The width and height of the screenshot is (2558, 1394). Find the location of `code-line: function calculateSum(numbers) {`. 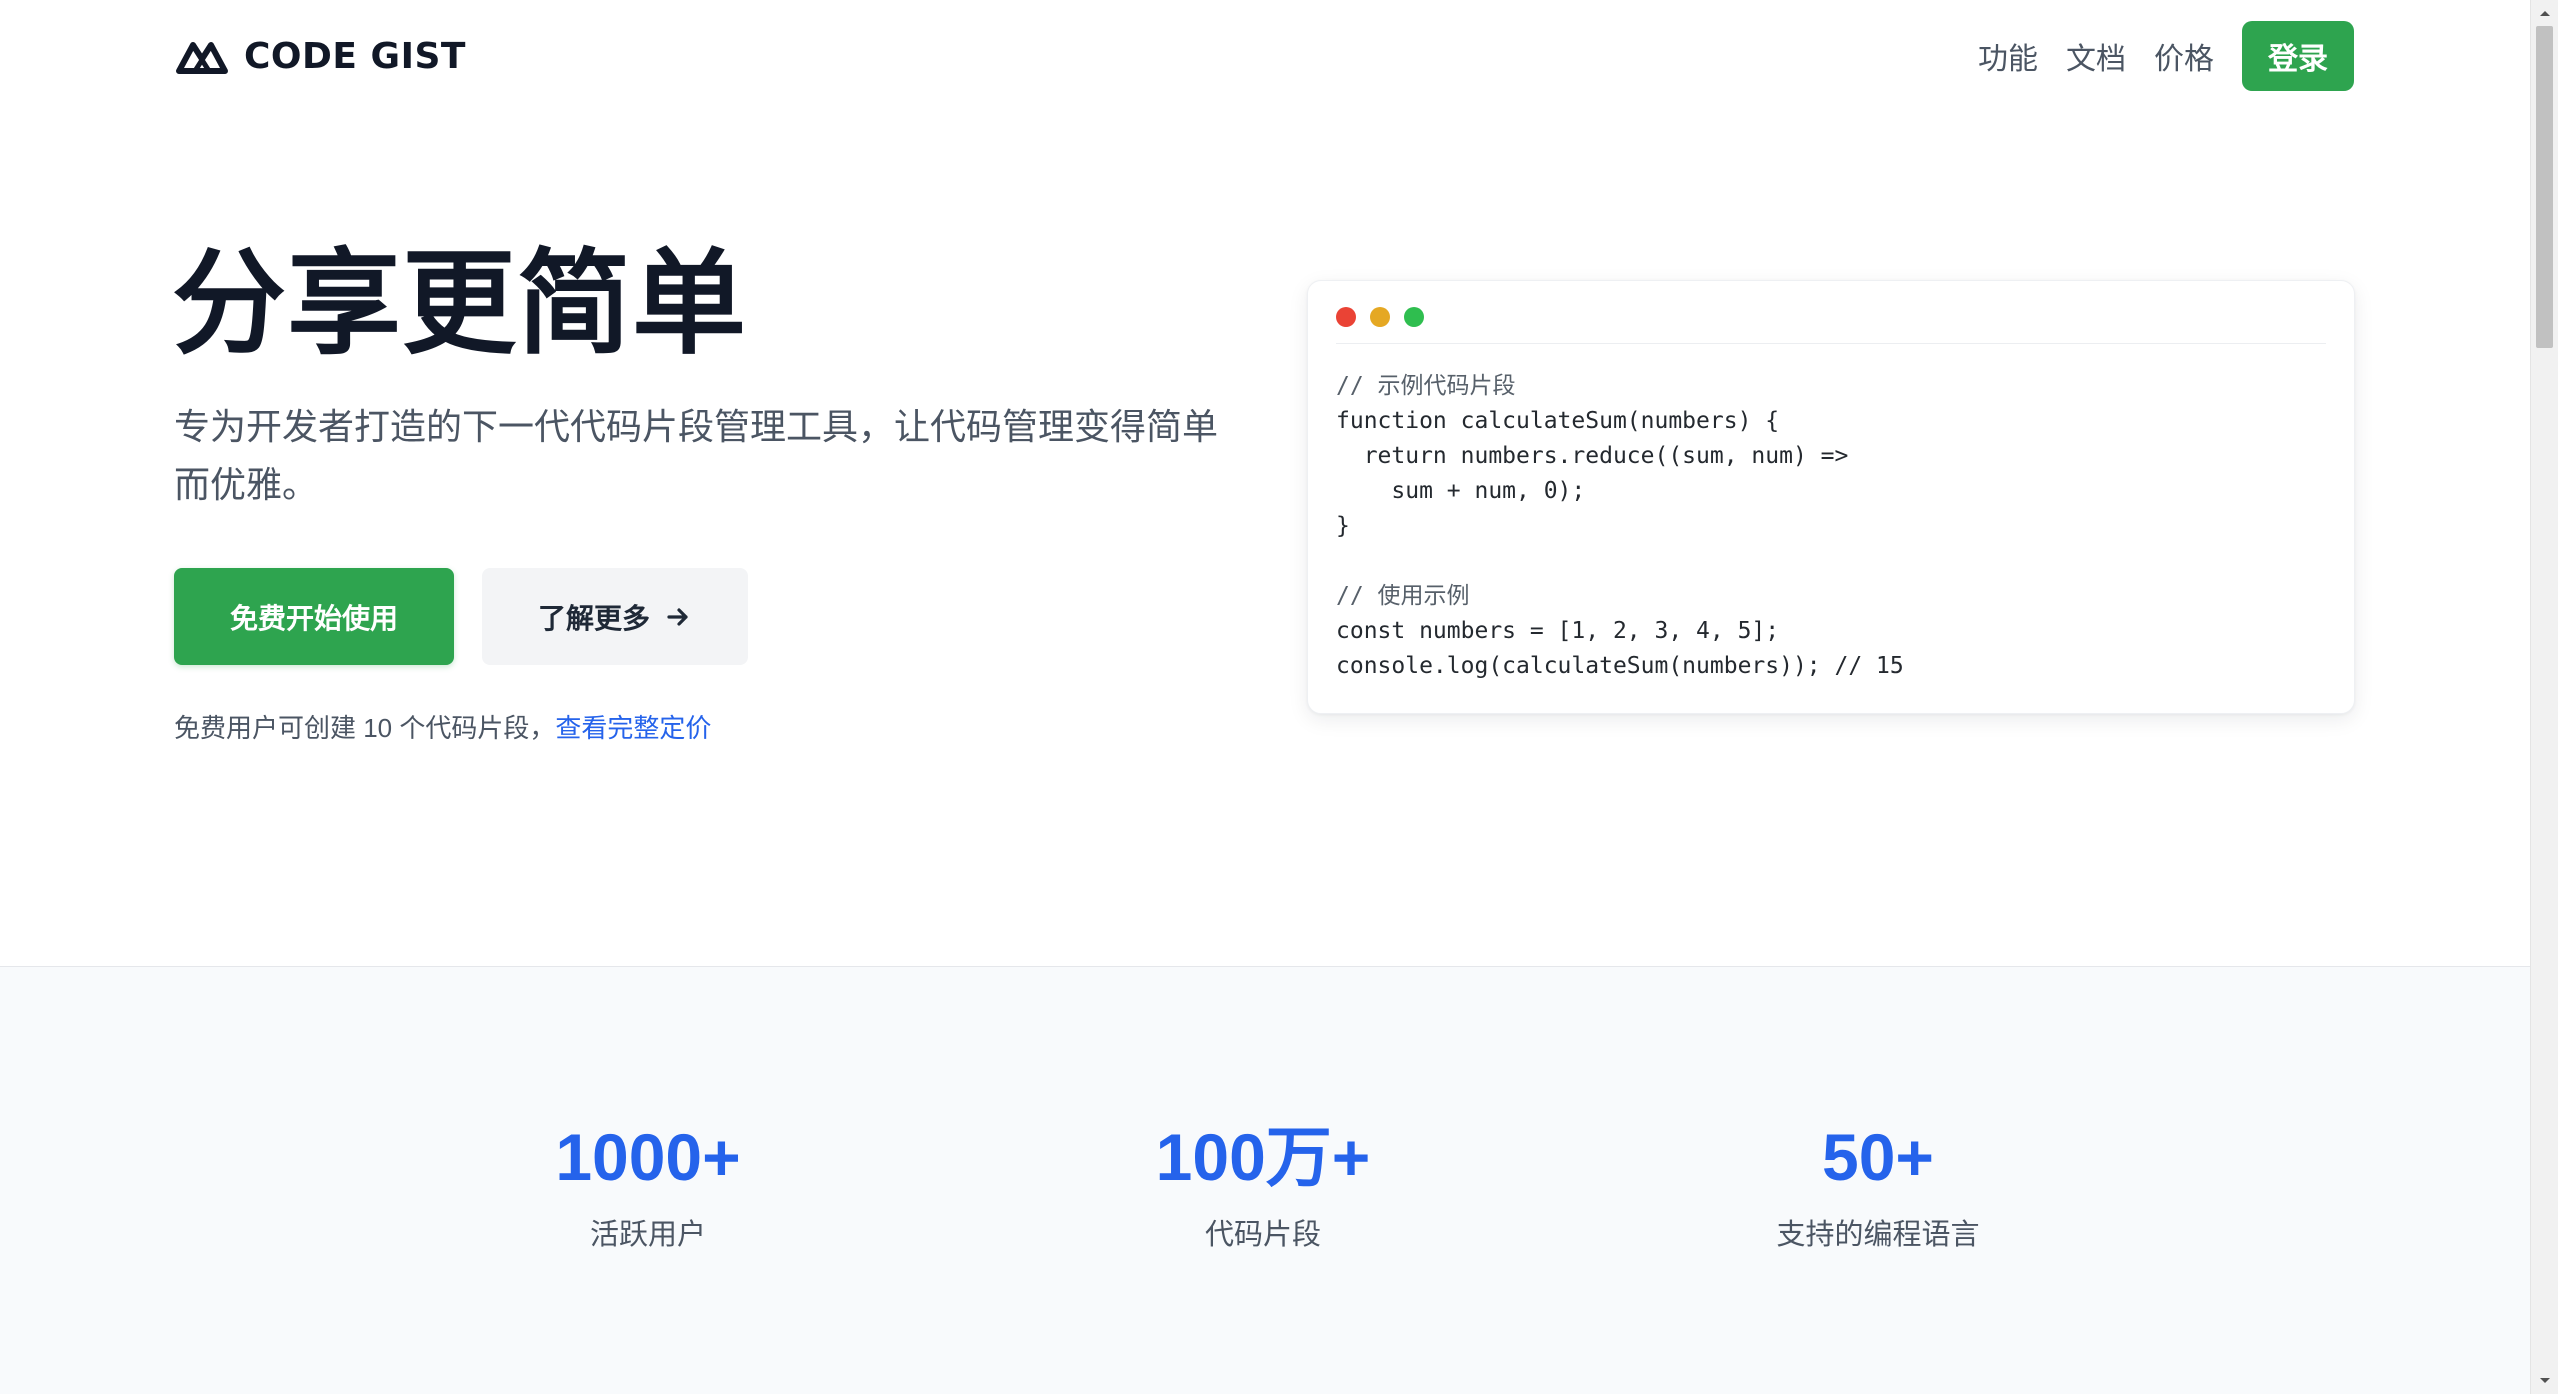

code-line: function calculateSum(numbers) { is located at coordinates (1620, 421).